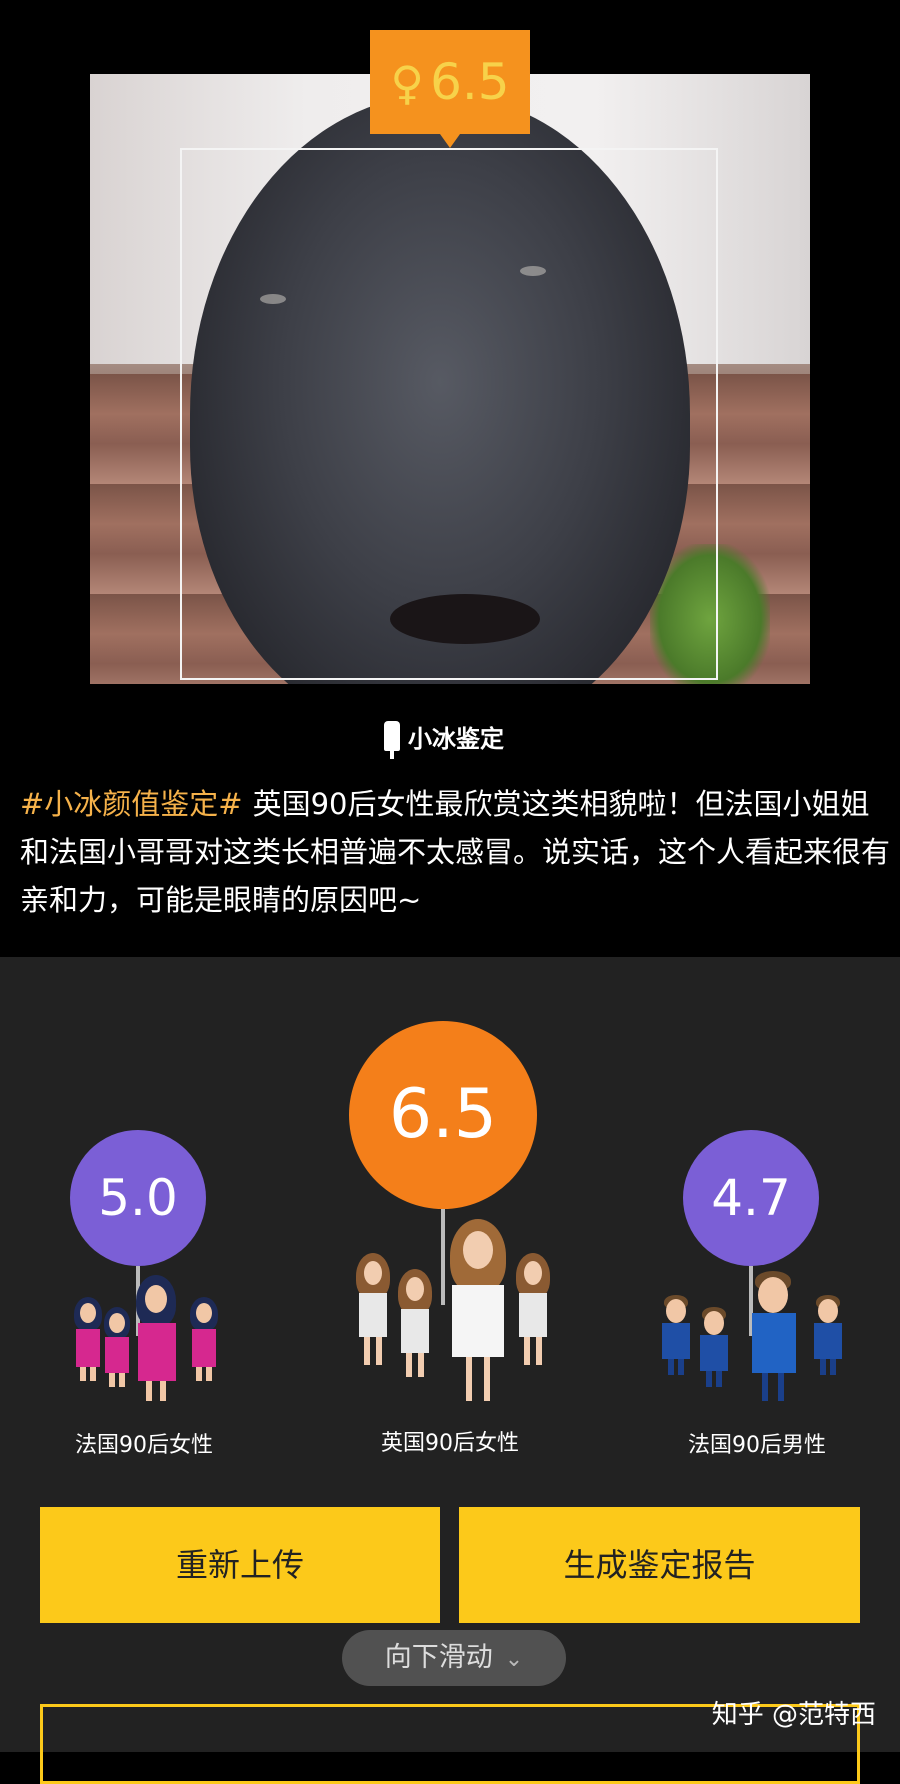 The image size is (900, 1784). Describe the element at coordinates (659, 1565) in the screenshot. I see `generate-report-button: 生成鉴定报告` at that location.